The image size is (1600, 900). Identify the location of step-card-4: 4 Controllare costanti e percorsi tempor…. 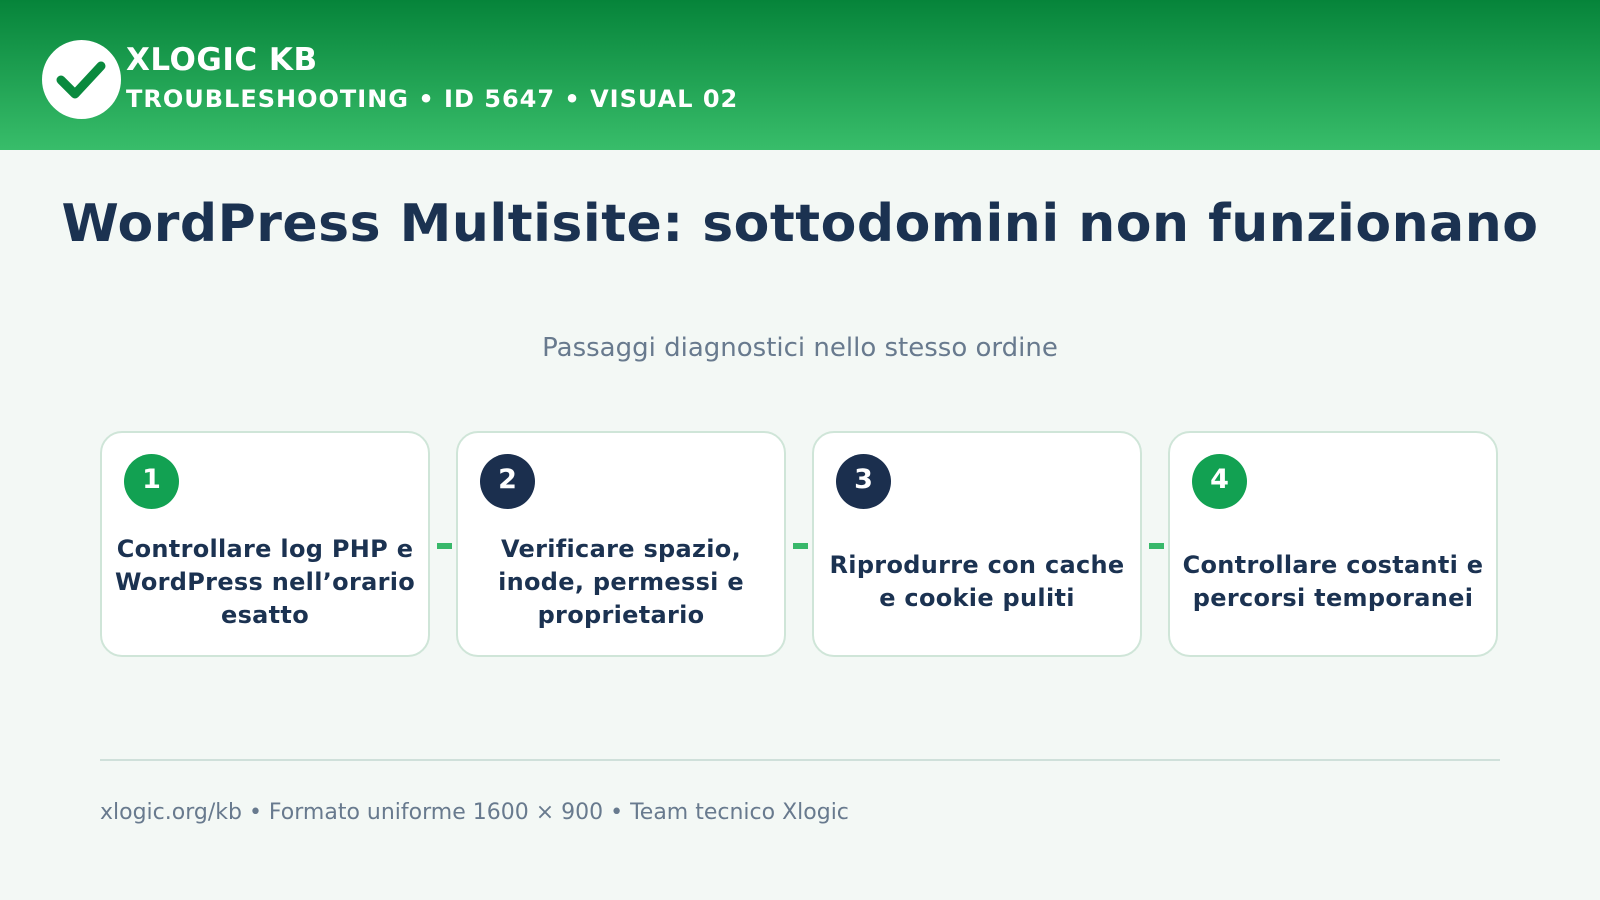
(1333, 544).